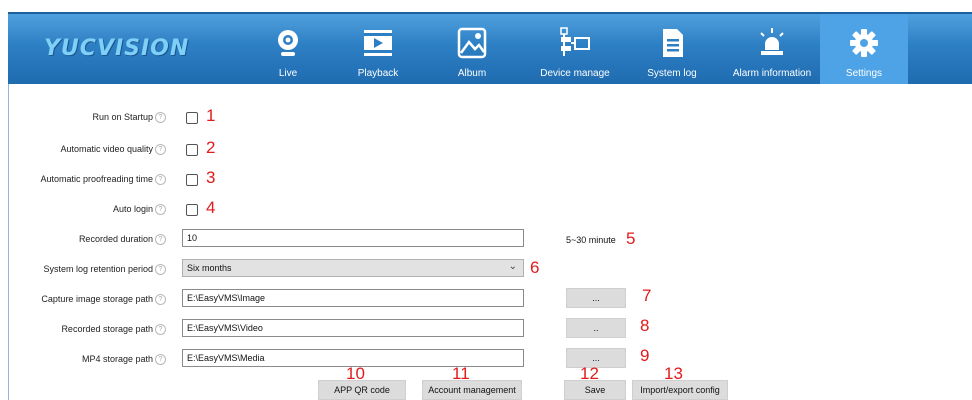  I want to click on auto-video-quality-checkbox, so click(192, 150).